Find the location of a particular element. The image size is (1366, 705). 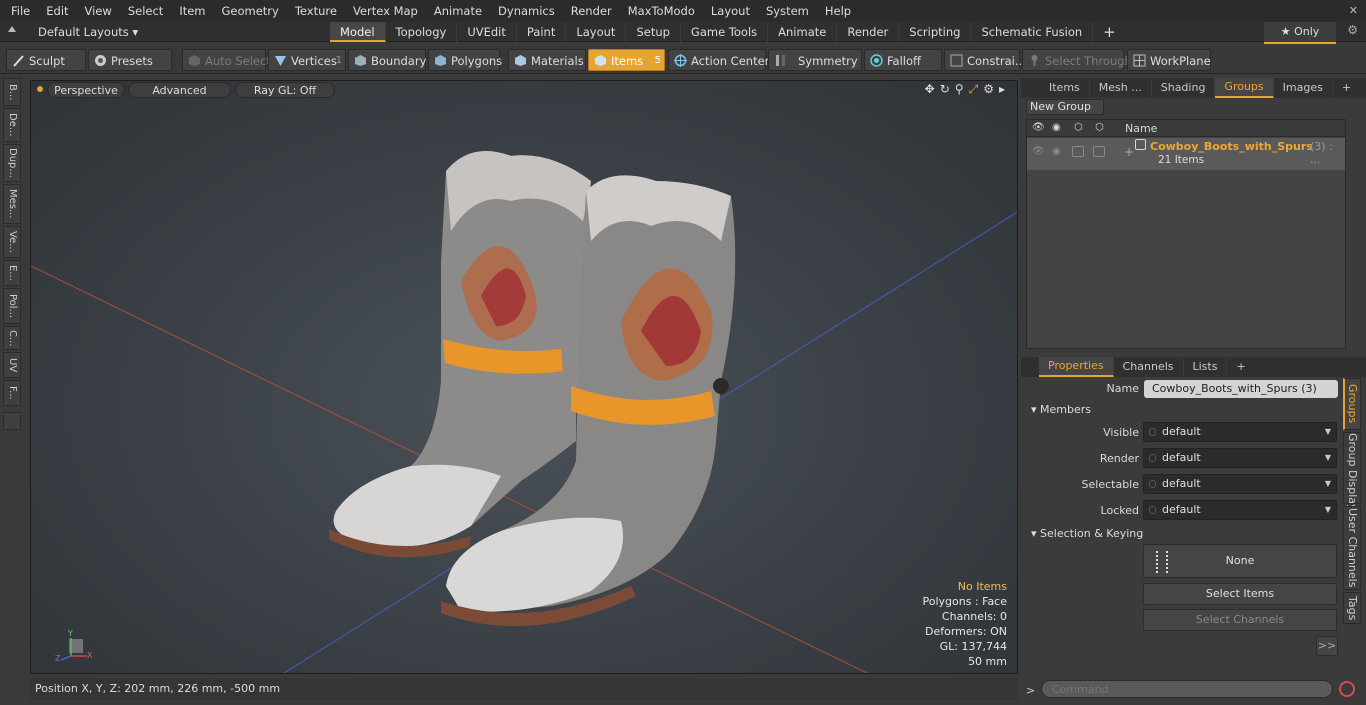

tab-schematic-fusion: Schematic Fusion is located at coordinates (1032, 32).